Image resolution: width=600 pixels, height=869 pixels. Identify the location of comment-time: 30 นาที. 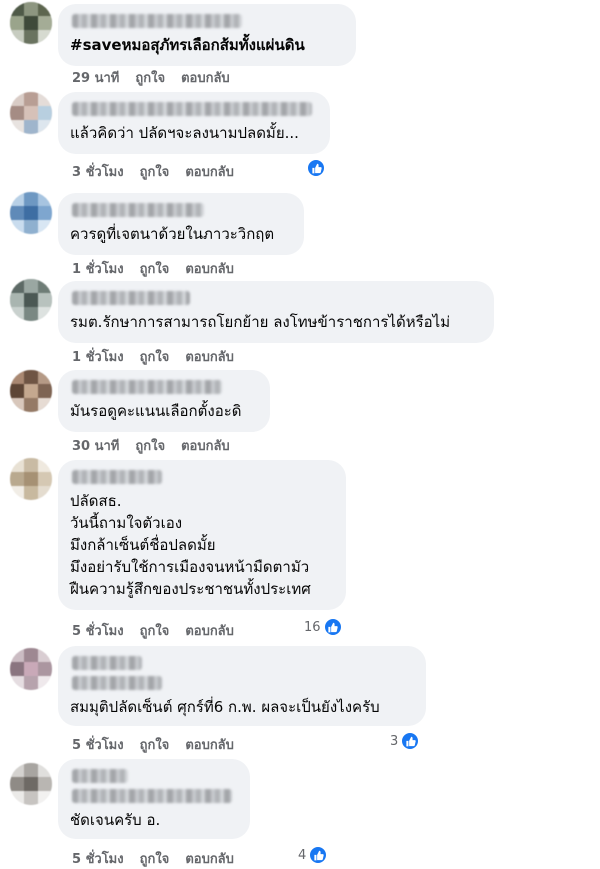
(95, 445).